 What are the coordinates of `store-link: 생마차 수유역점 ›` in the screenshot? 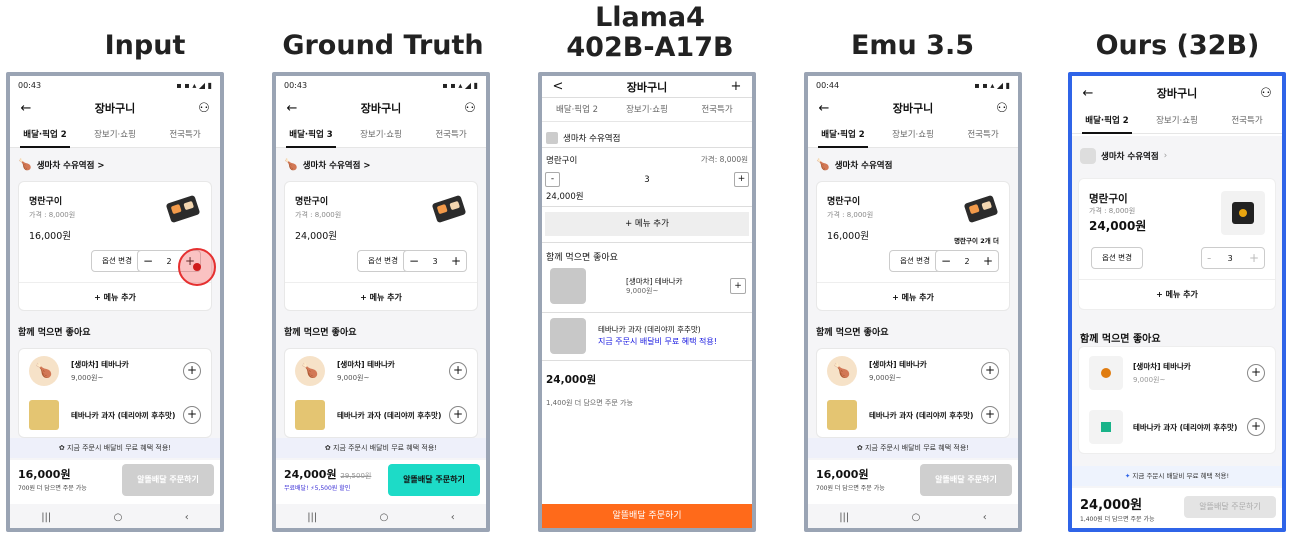 It's located at (1177, 155).